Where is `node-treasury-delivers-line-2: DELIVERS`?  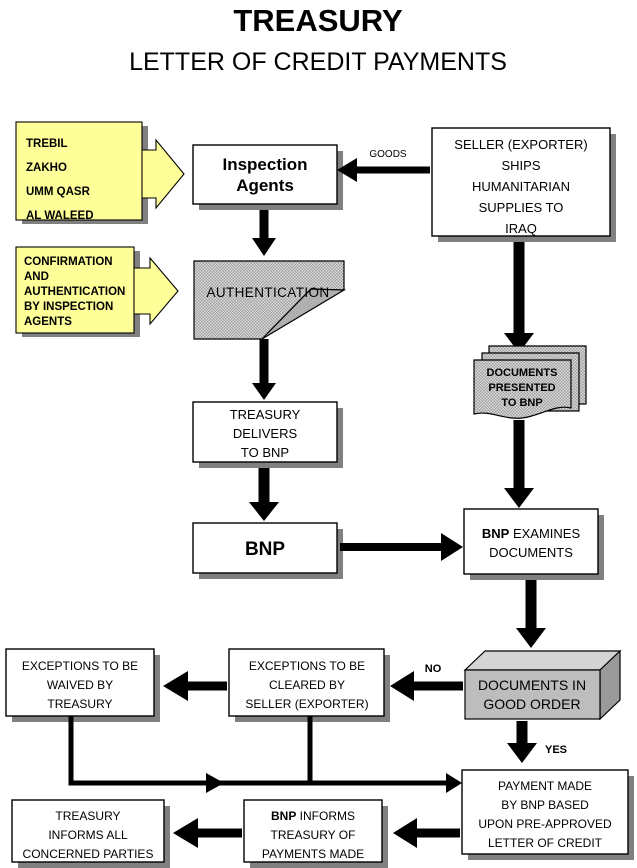 node-treasury-delivers-line-2: DELIVERS is located at coordinates (265, 433).